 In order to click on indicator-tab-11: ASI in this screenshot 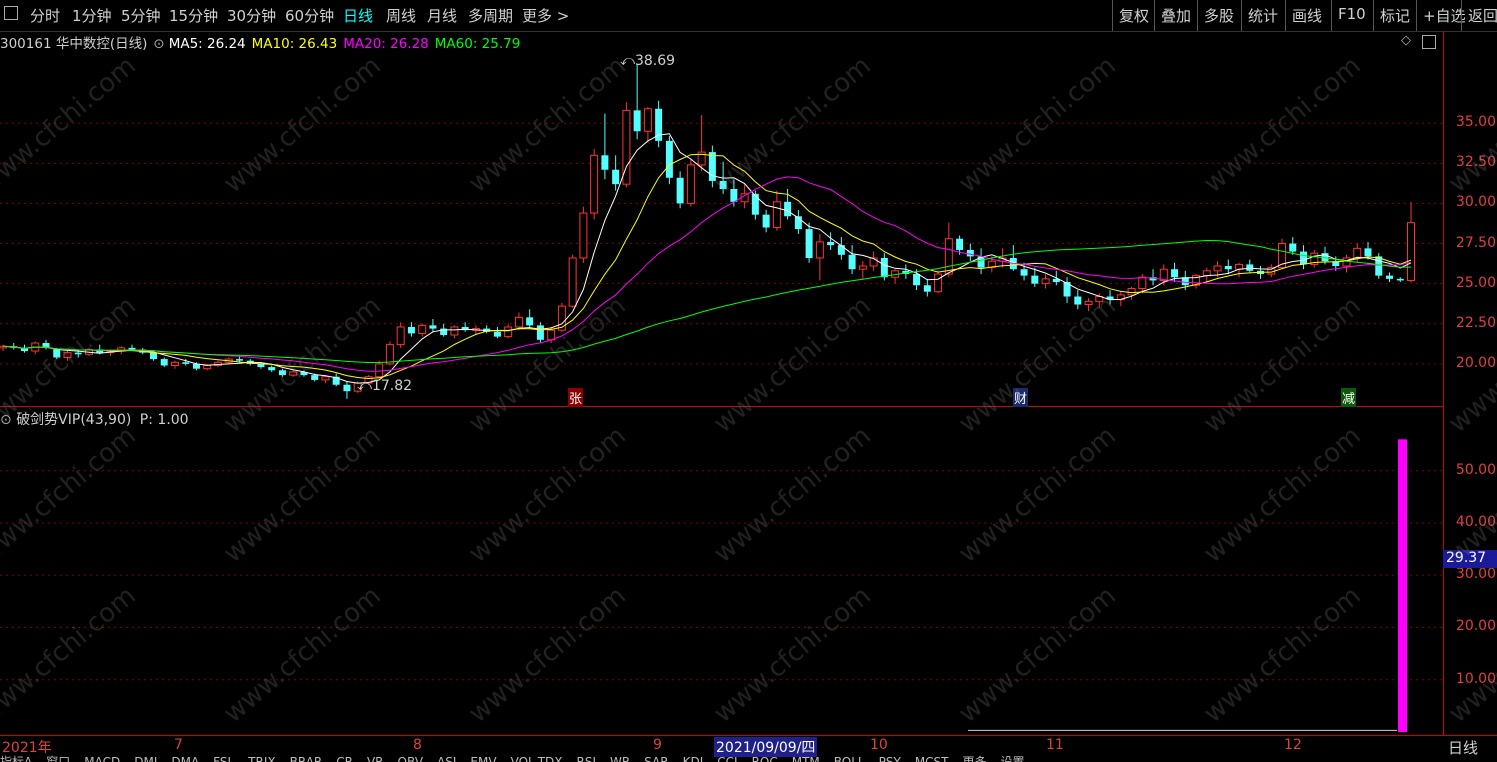, I will do `click(446, 758)`.